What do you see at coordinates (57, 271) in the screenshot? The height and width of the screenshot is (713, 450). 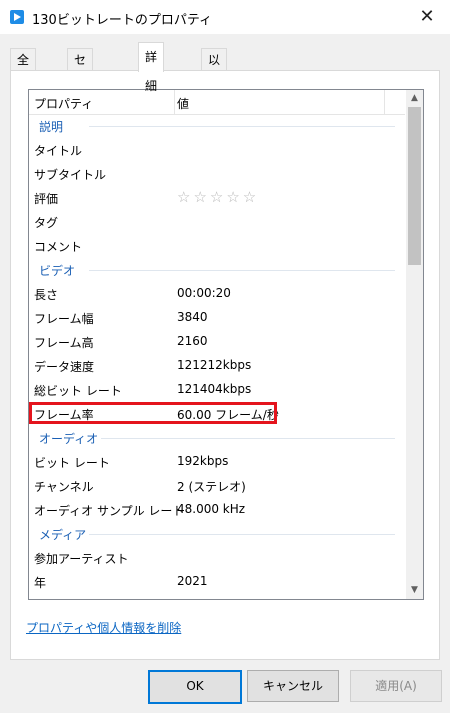 I see `group-label: ビデオ` at bounding box center [57, 271].